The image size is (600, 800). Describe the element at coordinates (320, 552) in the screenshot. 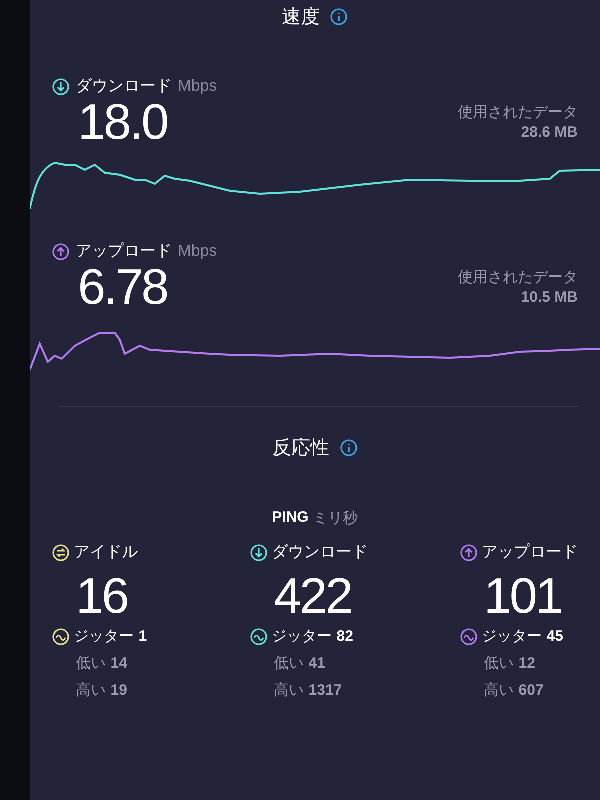

I see `ping-label: ダウンロード` at that location.